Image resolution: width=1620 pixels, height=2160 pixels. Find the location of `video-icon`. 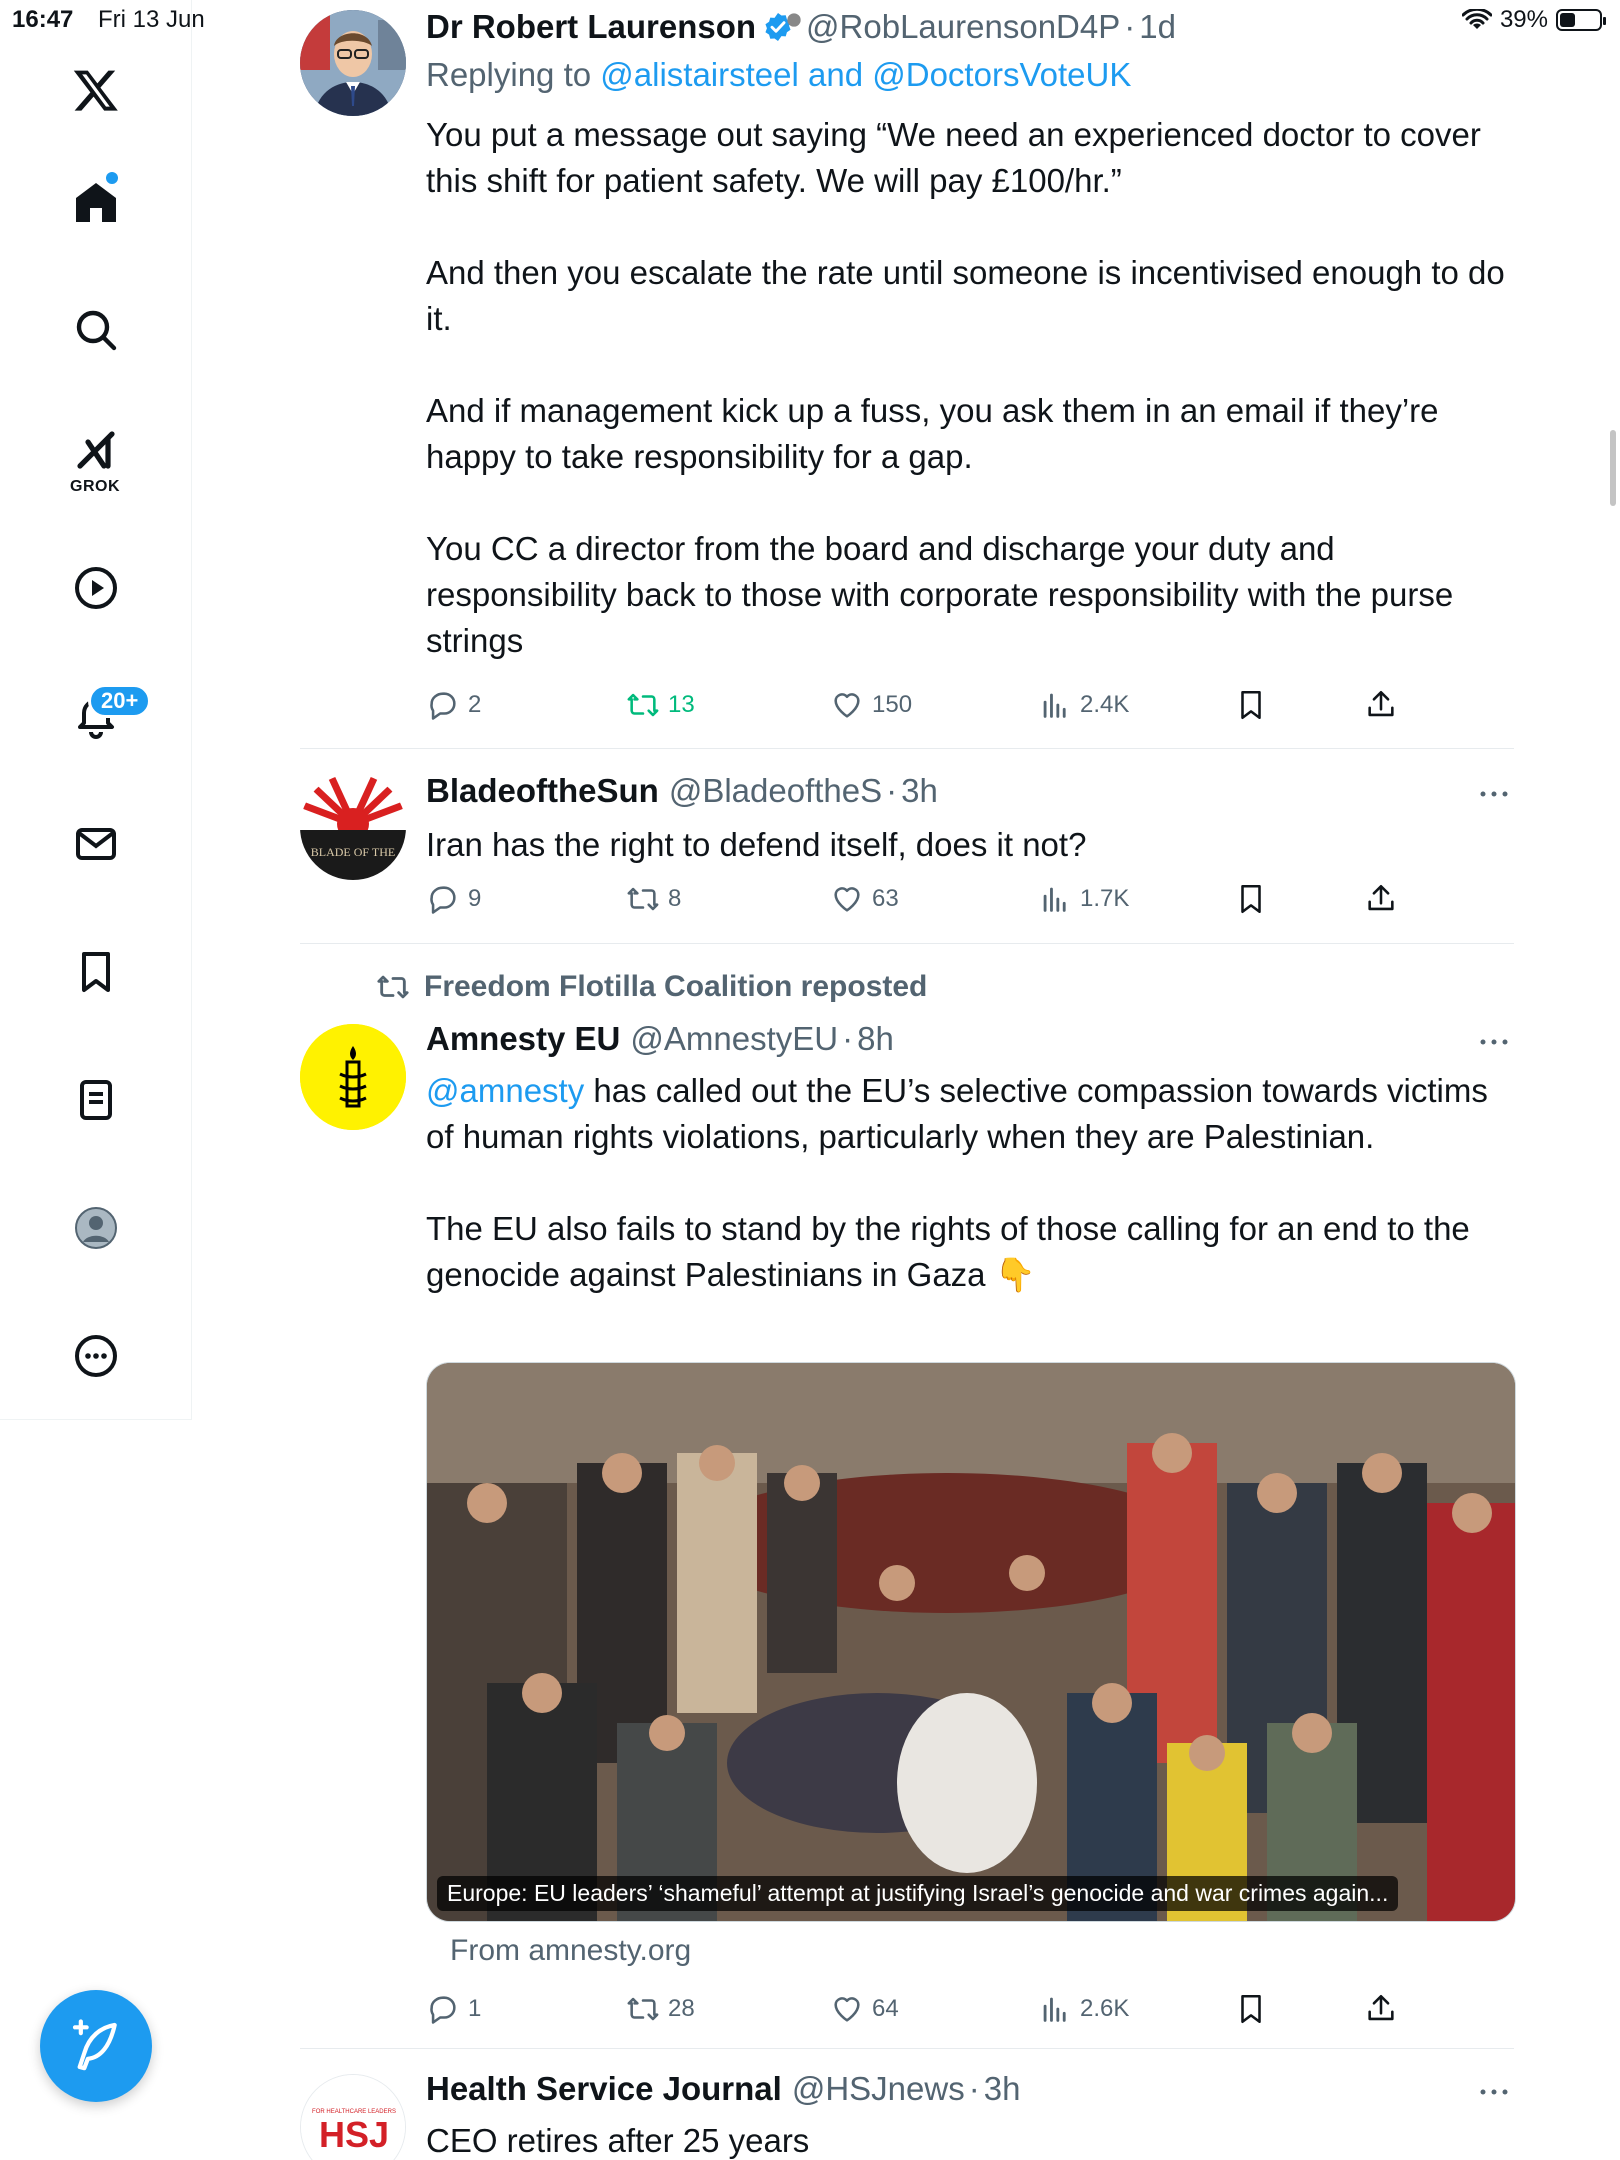

video-icon is located at coordinates (96, 588).